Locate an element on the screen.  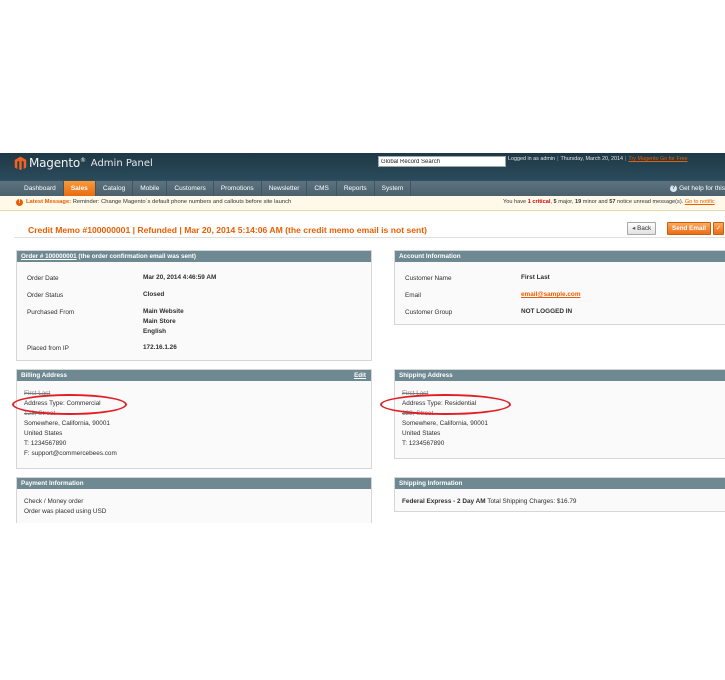
purchased-store: Main Store is located at coordinates (159, 321).